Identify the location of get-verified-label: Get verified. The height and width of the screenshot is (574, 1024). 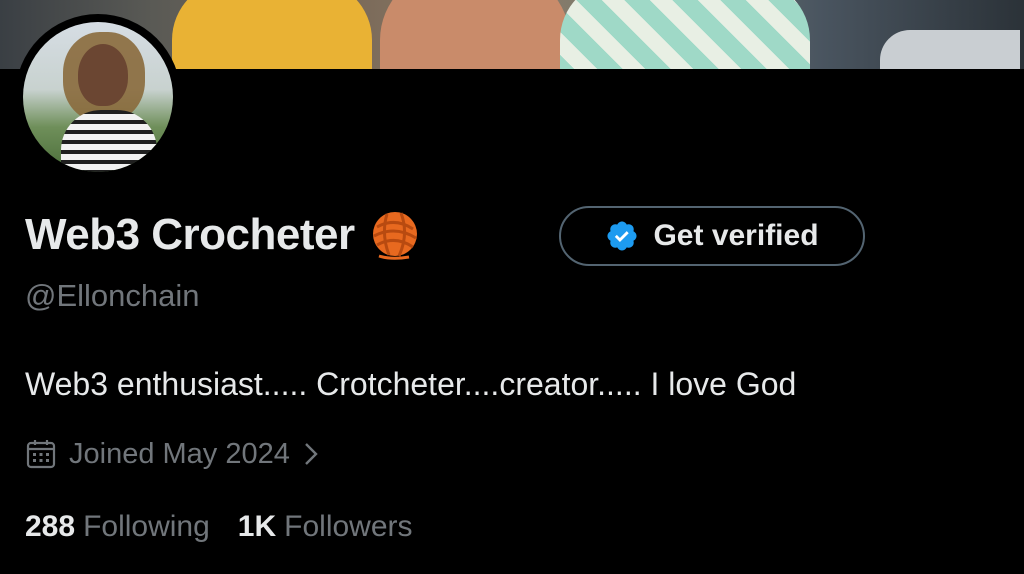
(736, 235).